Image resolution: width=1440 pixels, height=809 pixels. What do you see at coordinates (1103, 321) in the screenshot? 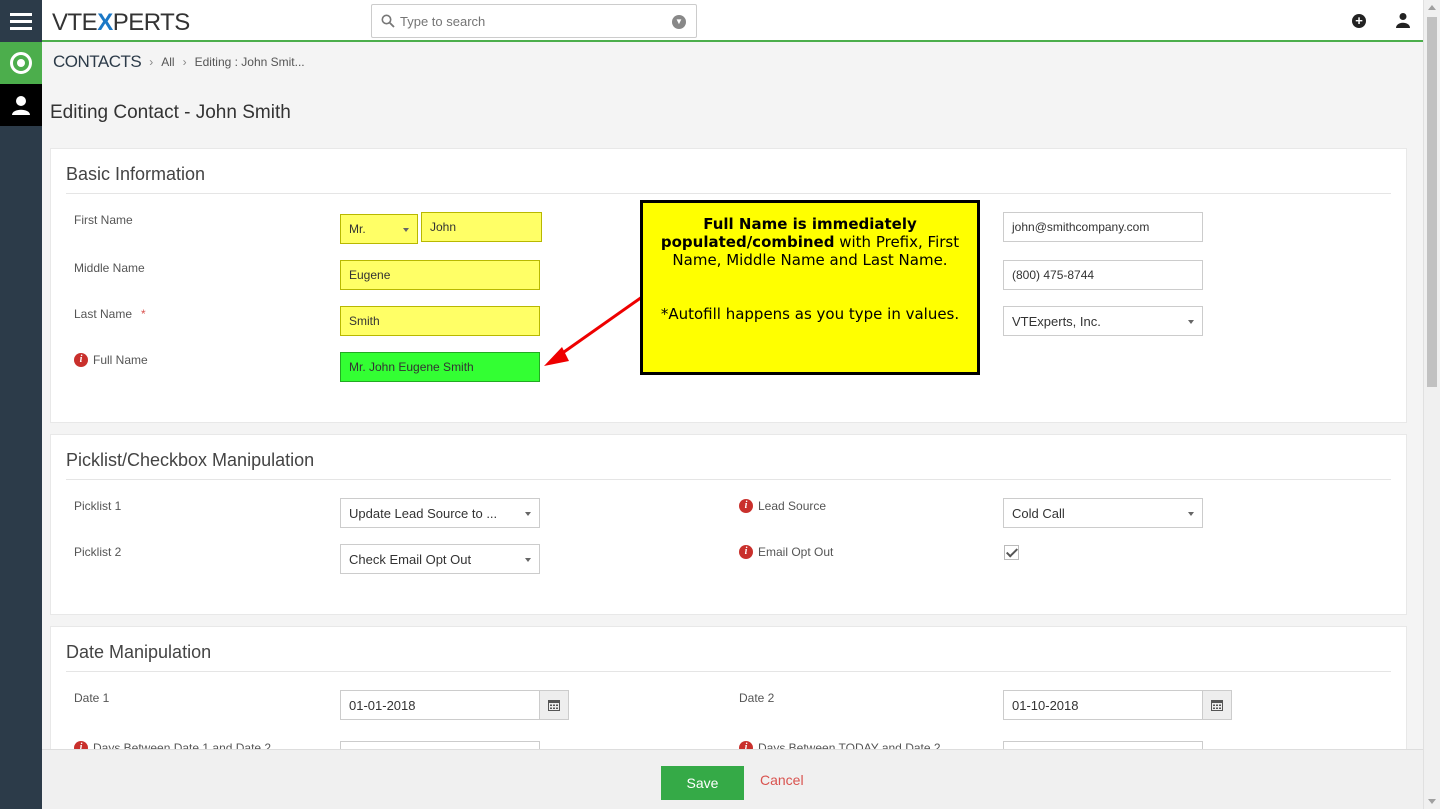
I see `organization-select: VTExperts, Inc.` at bounding box center [1103, 321].